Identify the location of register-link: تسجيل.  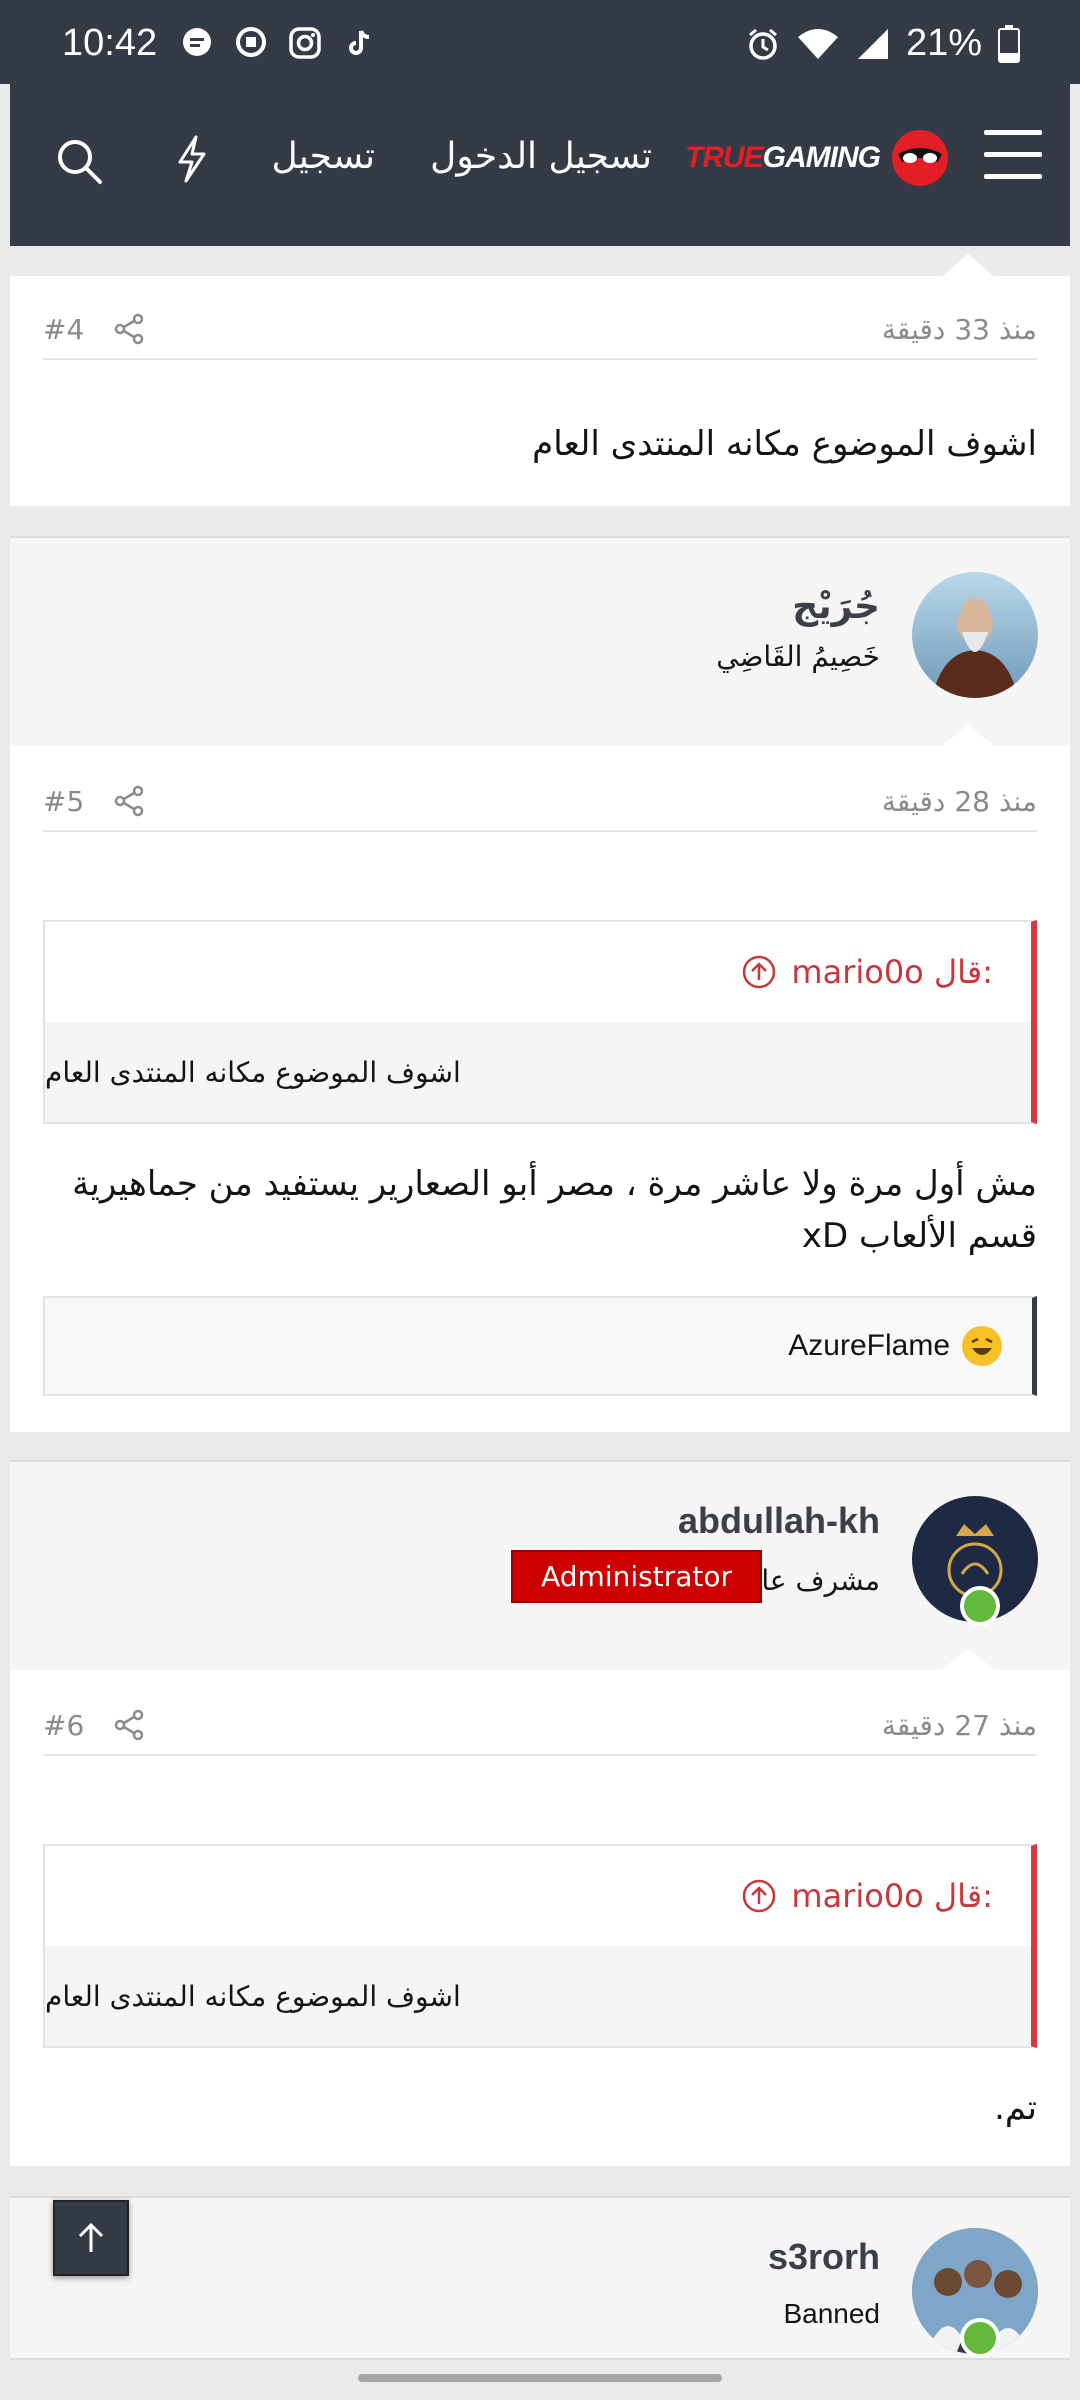
(324, 156).